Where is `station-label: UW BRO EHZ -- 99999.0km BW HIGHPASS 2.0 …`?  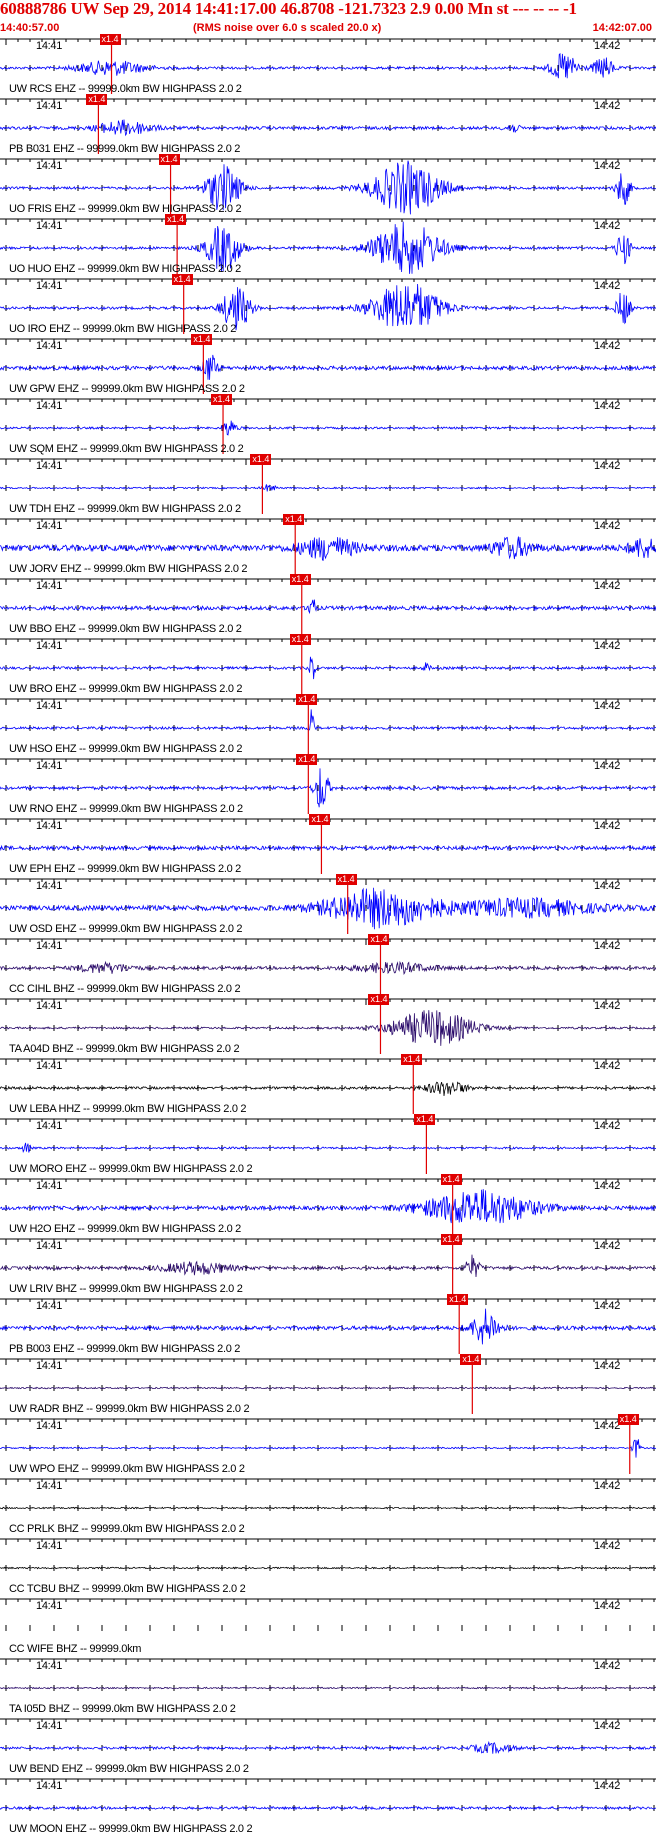 station-label: UW BRO EHZ -- 99999.0km BW HIGHPASS 2.0 … is located at coordinates (126, 689).